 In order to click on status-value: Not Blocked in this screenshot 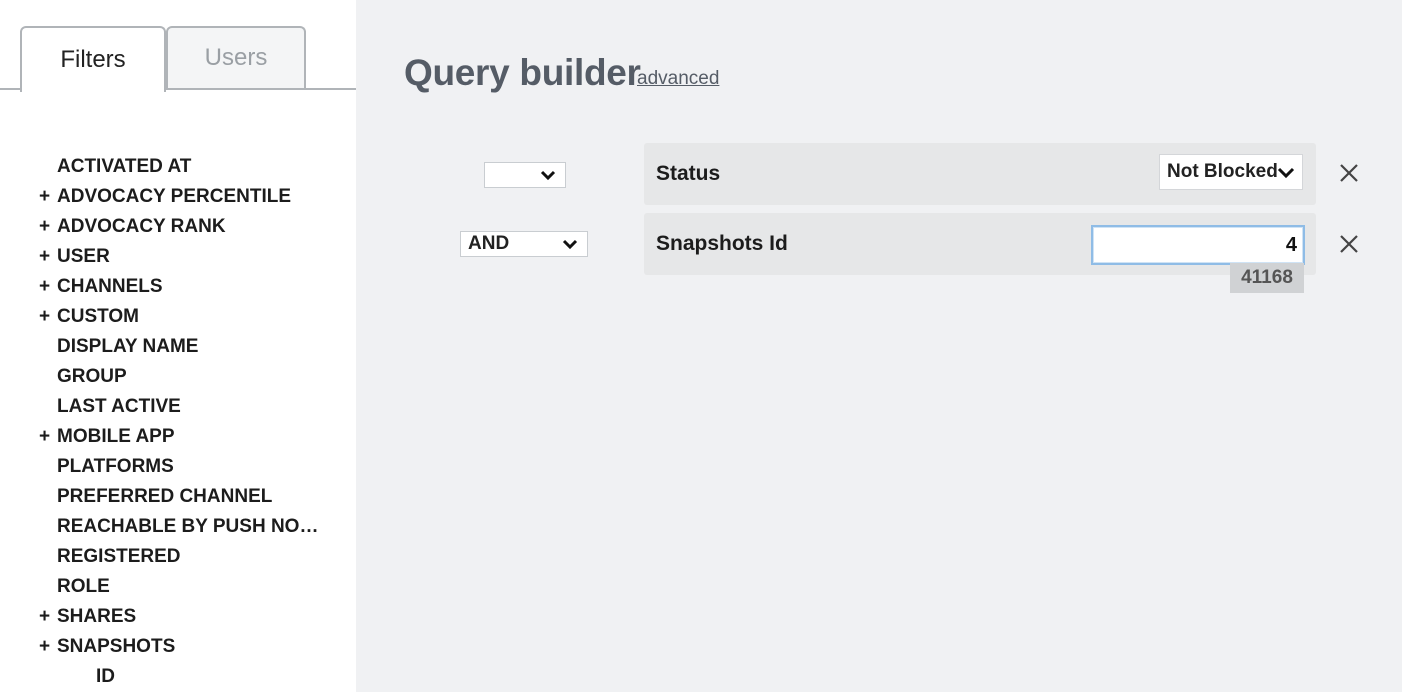, I will do `click(1222, 171)`.